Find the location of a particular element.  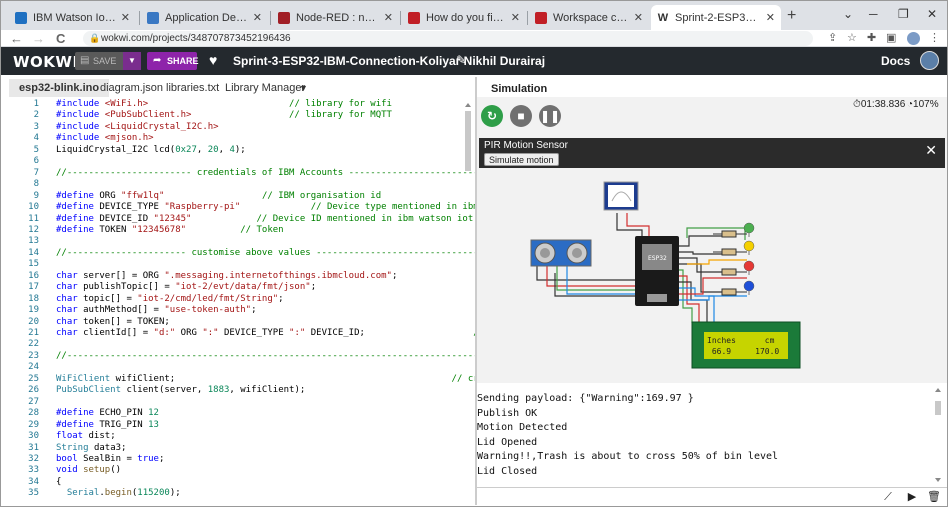

serial-scrollbar is located at coordinates (938, 436).